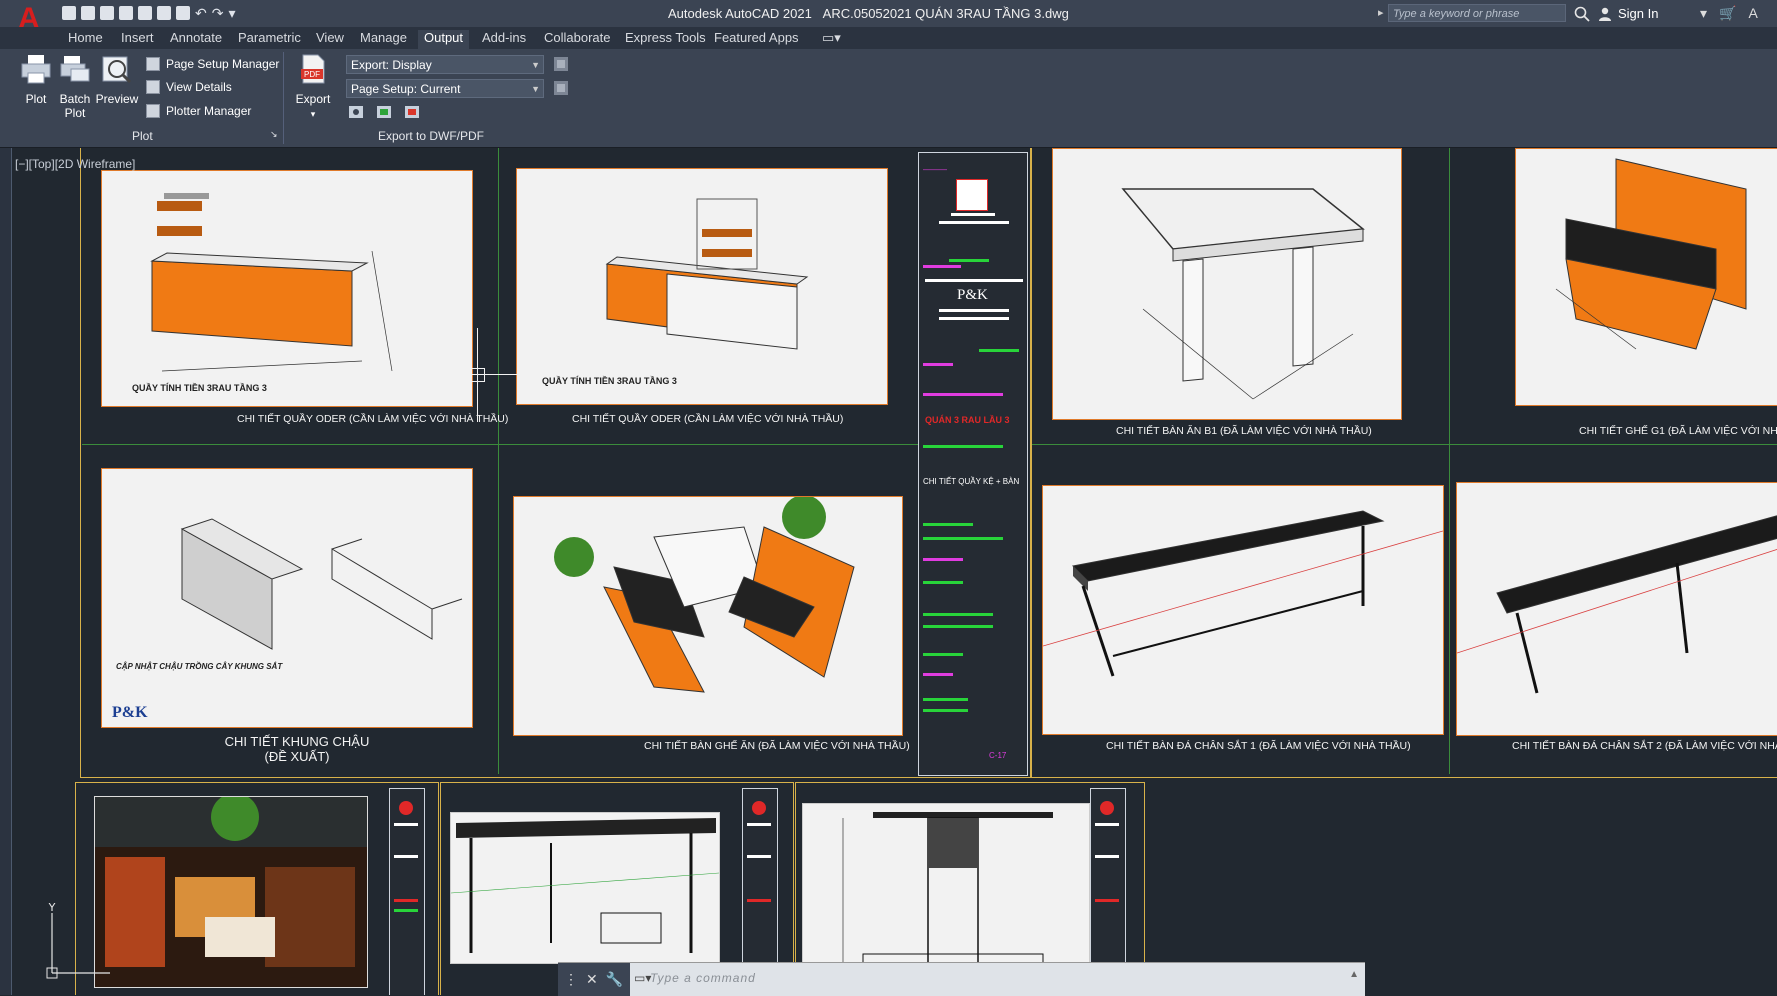 The image size is (1777, 996). What do you see at coordinates (78, 941) in the screenshot?
I see `ucs-icon: Y` at bounding box center [78, 941].